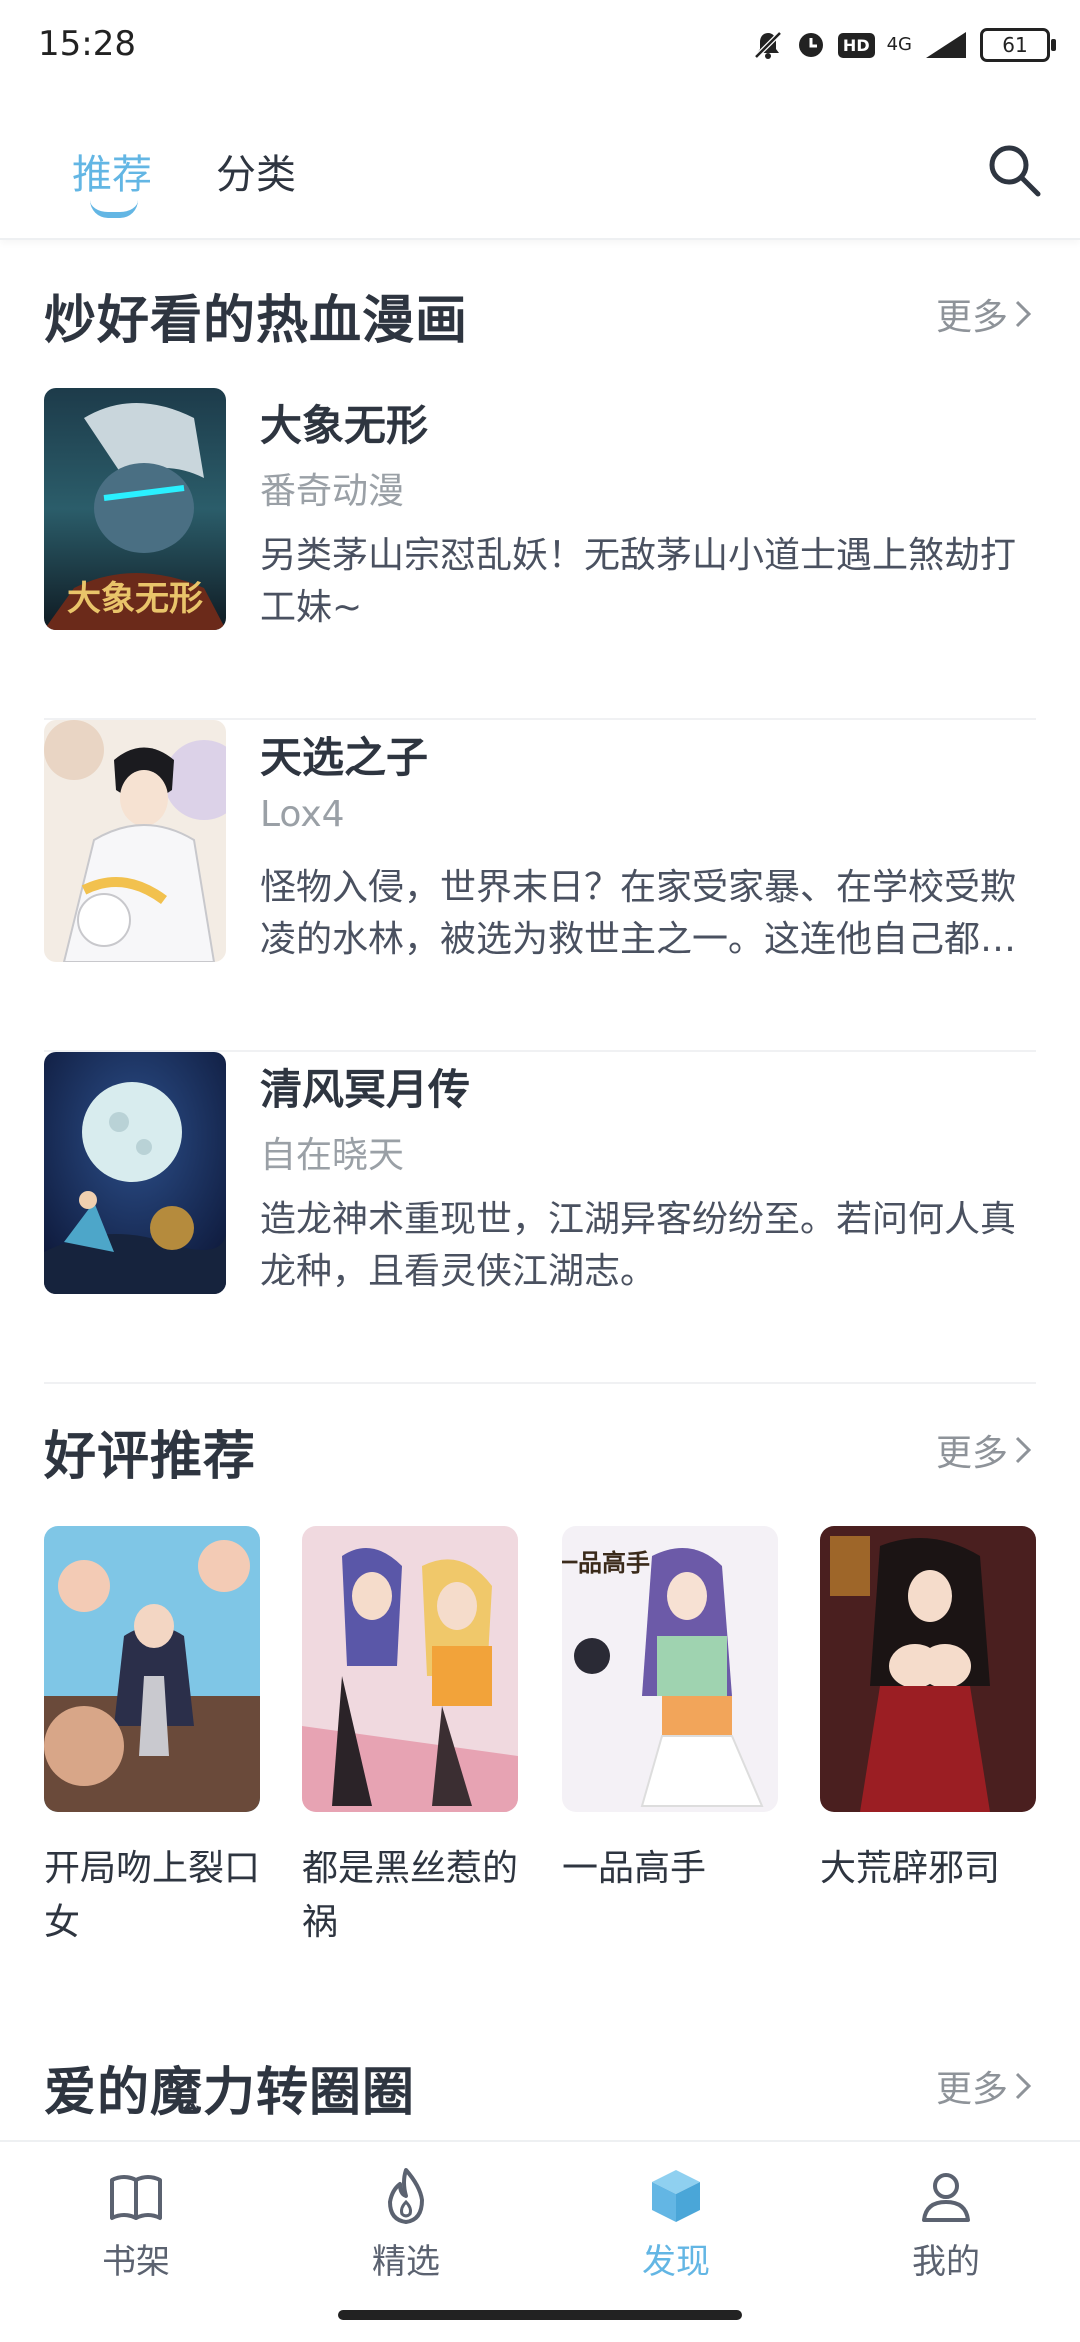 The image size is (1080, 2342). Describe the element at coordinates (946, 45) in the screenshot. I see `signal-icon` at that location.